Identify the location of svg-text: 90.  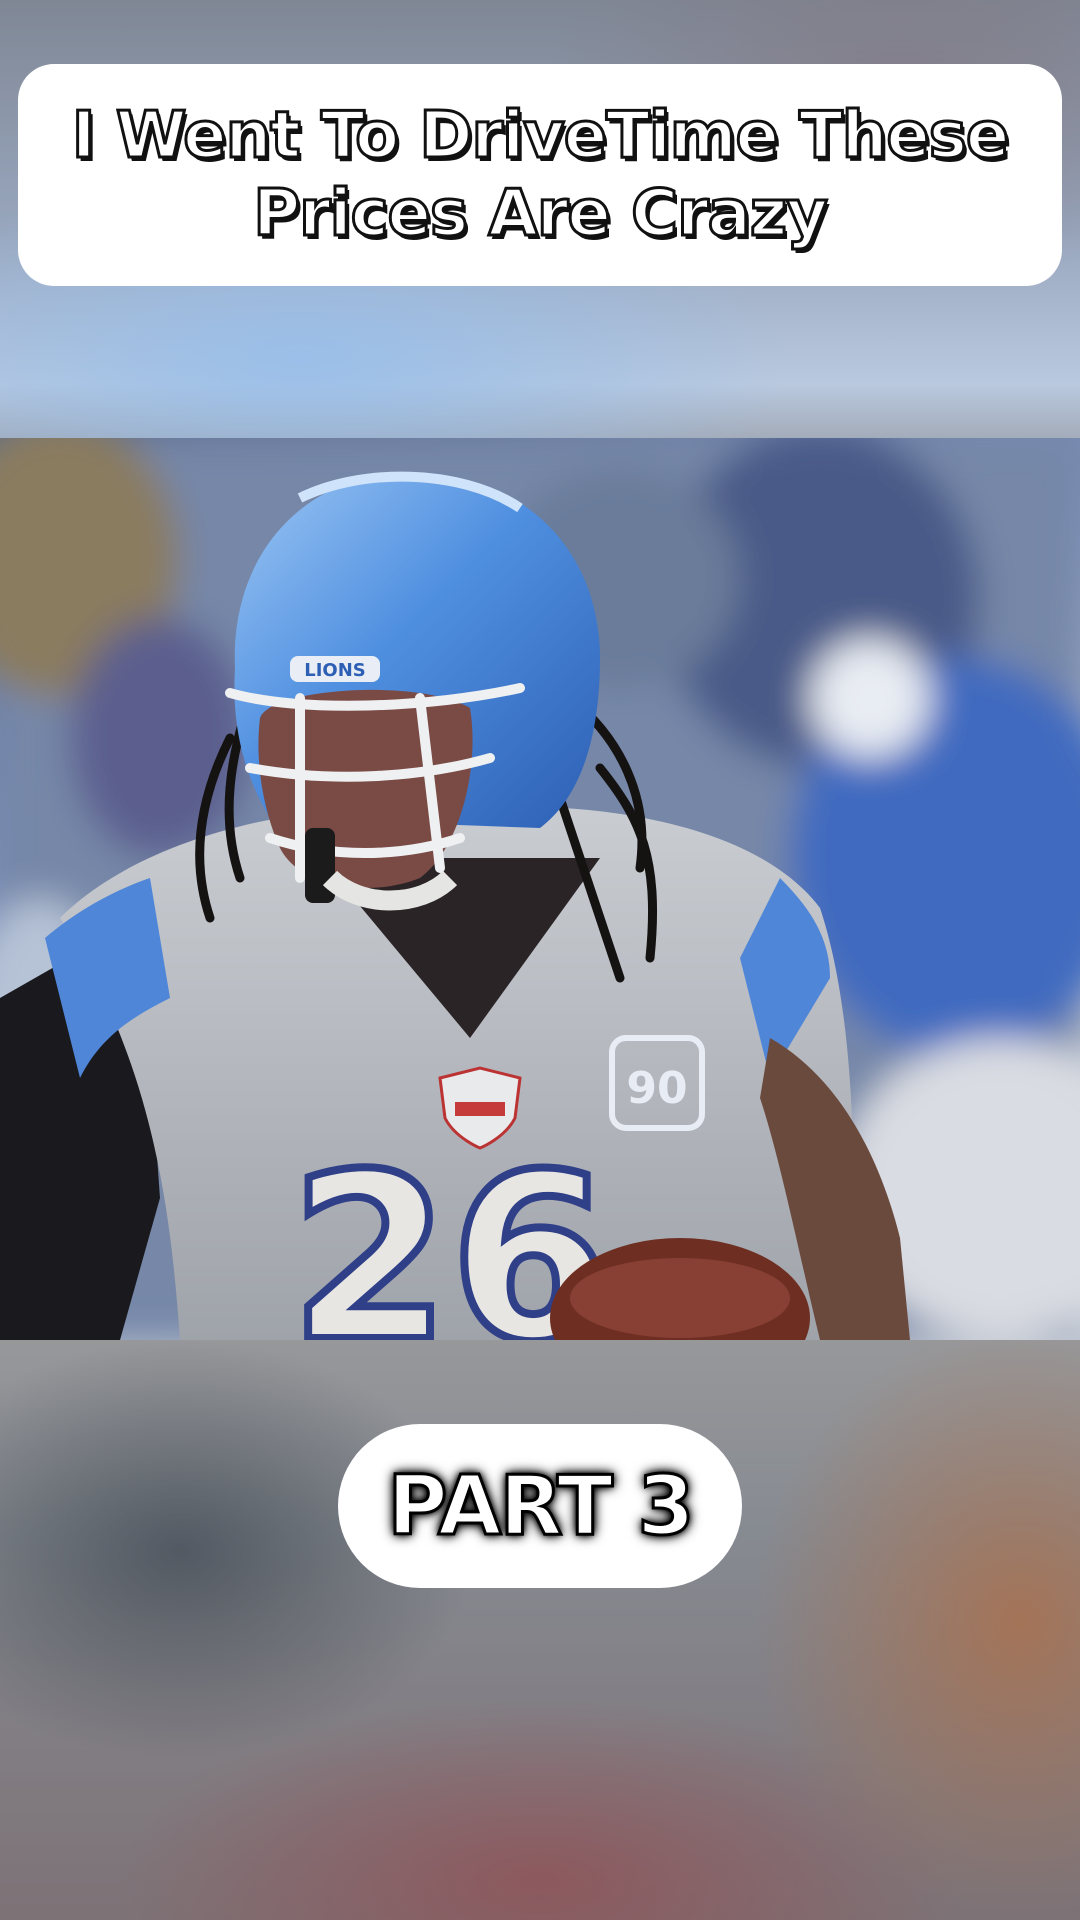
(656, 1088).